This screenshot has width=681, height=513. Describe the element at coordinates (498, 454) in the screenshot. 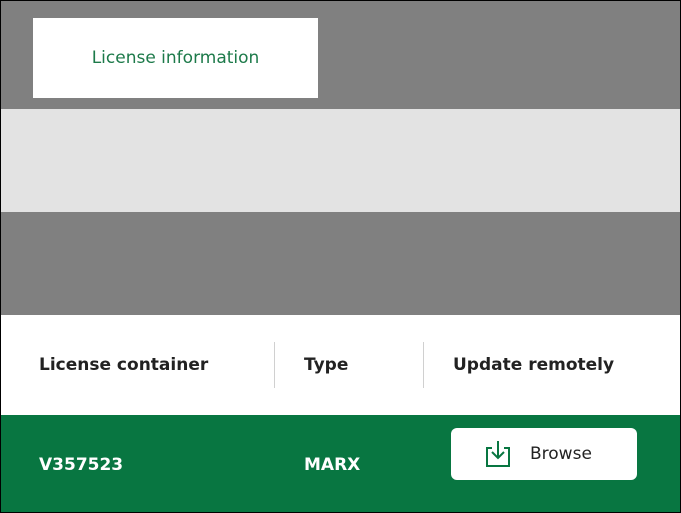

I see `download-to-tray-icon` at that location.